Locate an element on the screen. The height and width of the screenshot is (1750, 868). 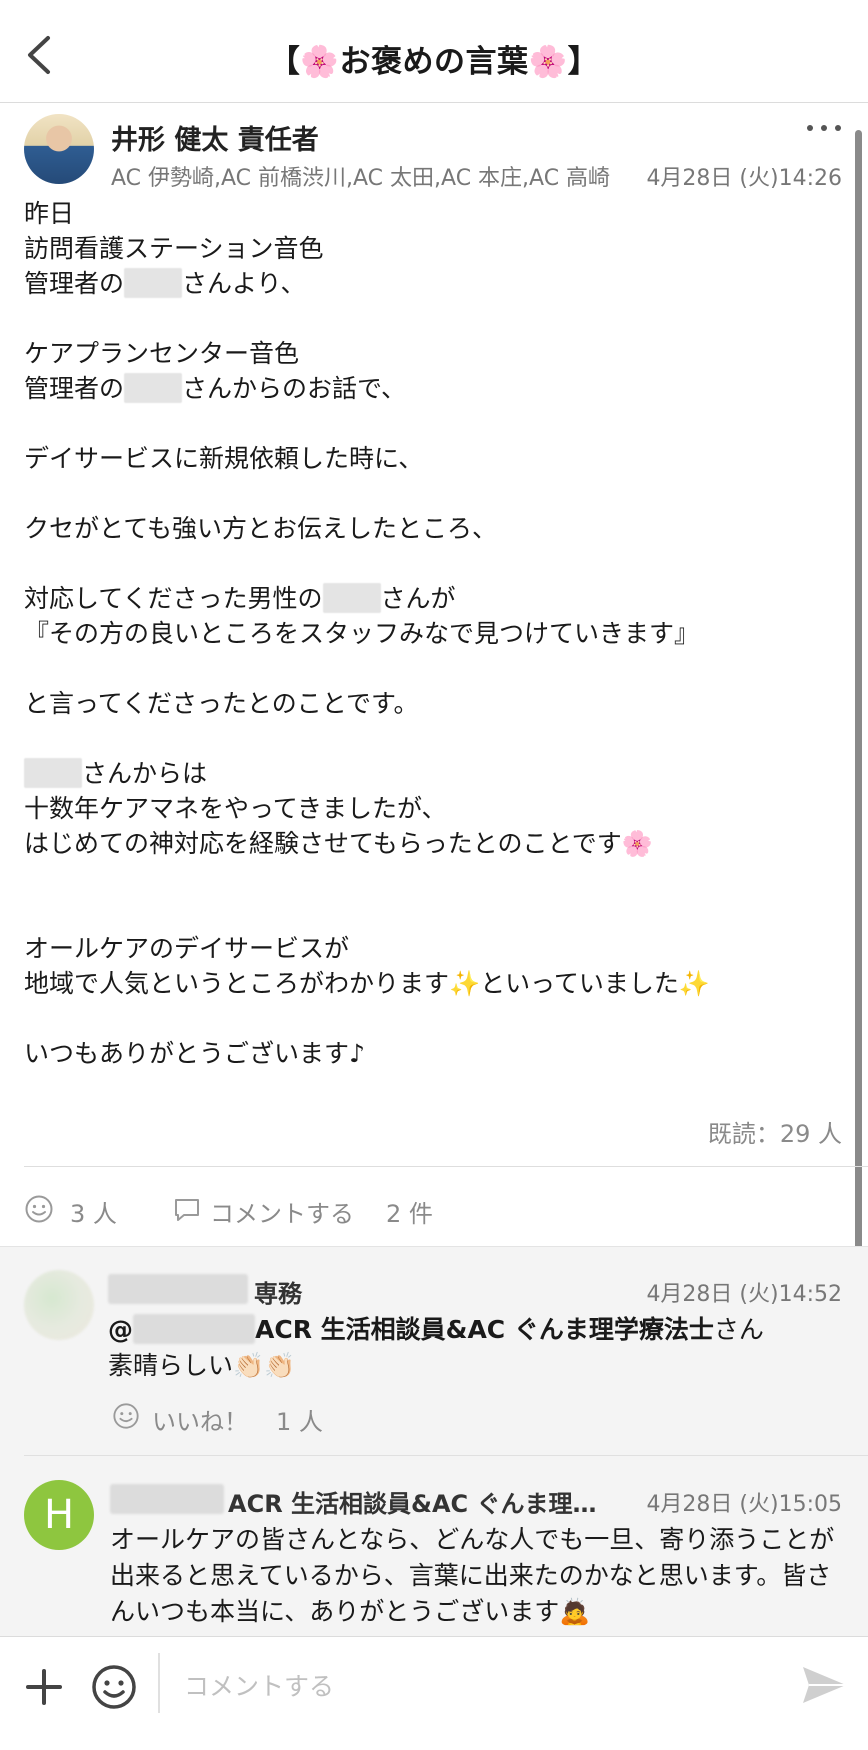
more-options-icon is located at coordinates (824, 128).